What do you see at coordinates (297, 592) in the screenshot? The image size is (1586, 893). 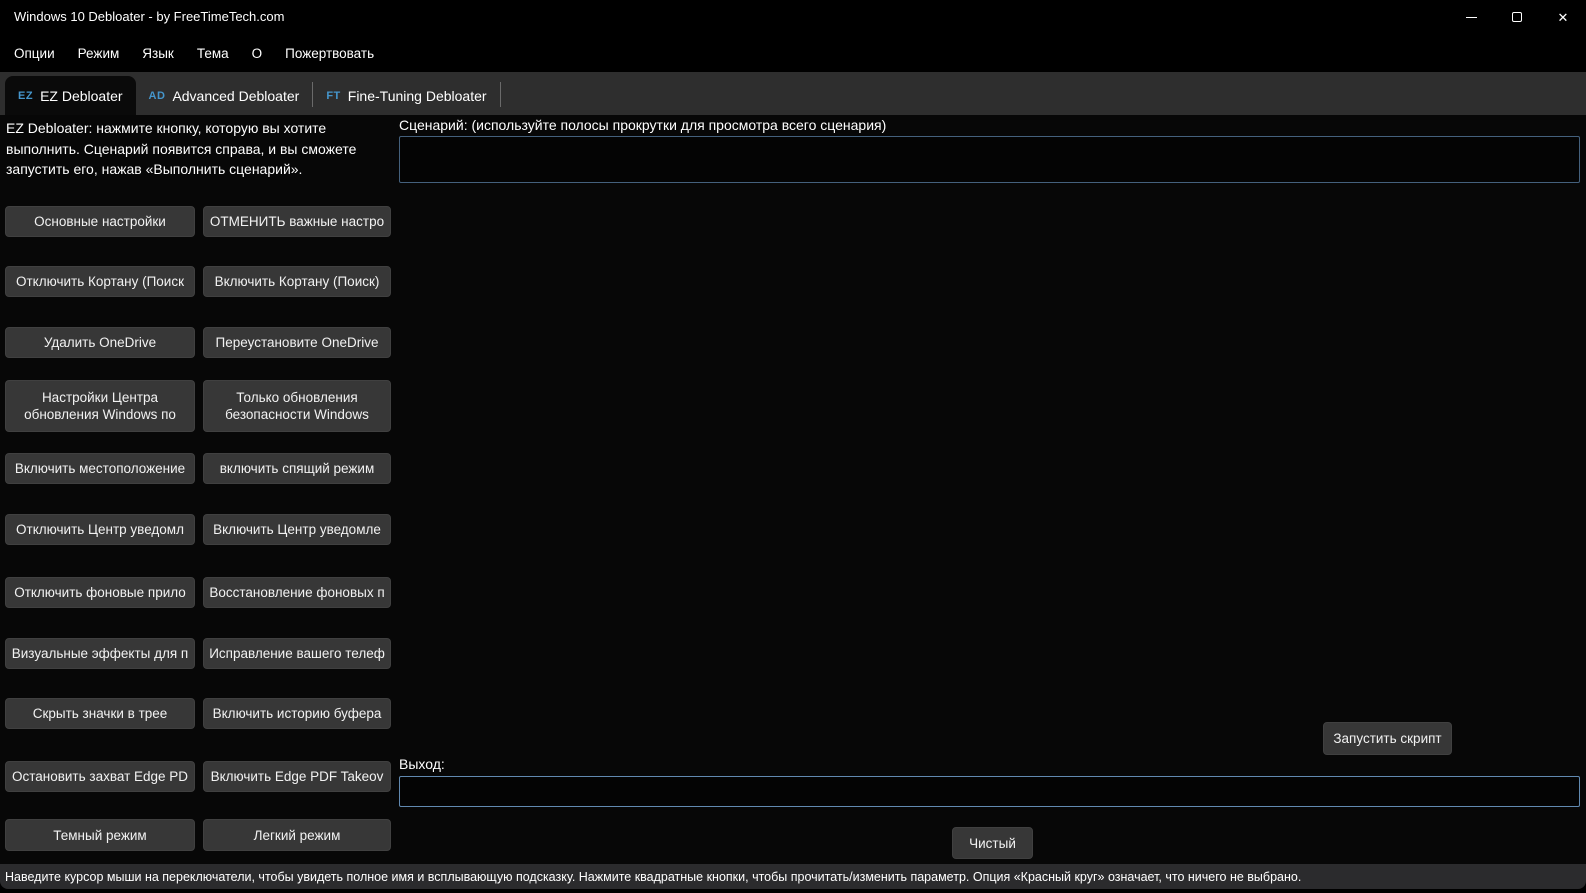 I see `button-restore-background-apps: Восстановление фоновых п` at bounding box center [297, 592].